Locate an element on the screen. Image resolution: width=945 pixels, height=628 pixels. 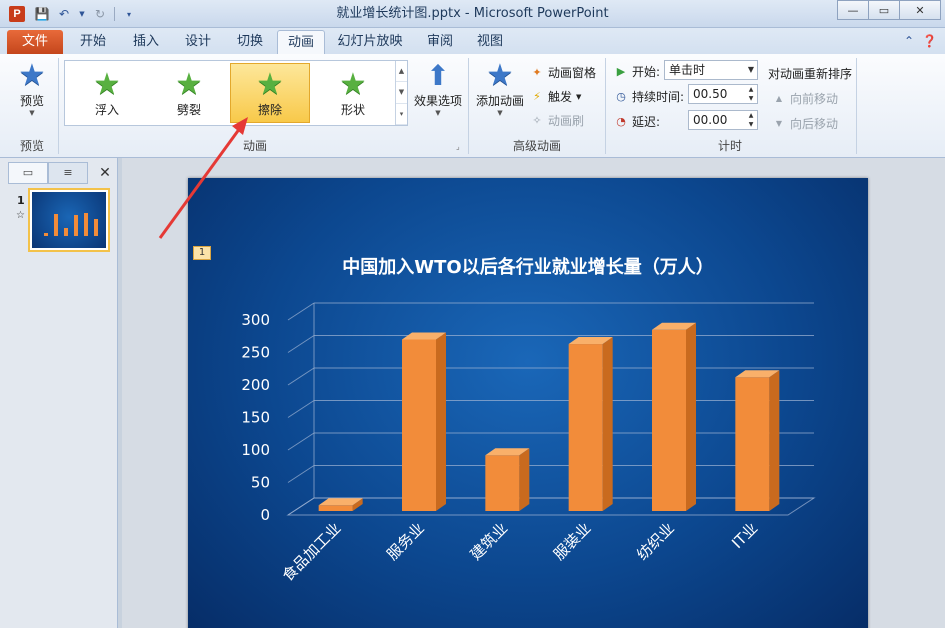
animation-split: ★ 劈裂 is located at coordinates (189, 93).